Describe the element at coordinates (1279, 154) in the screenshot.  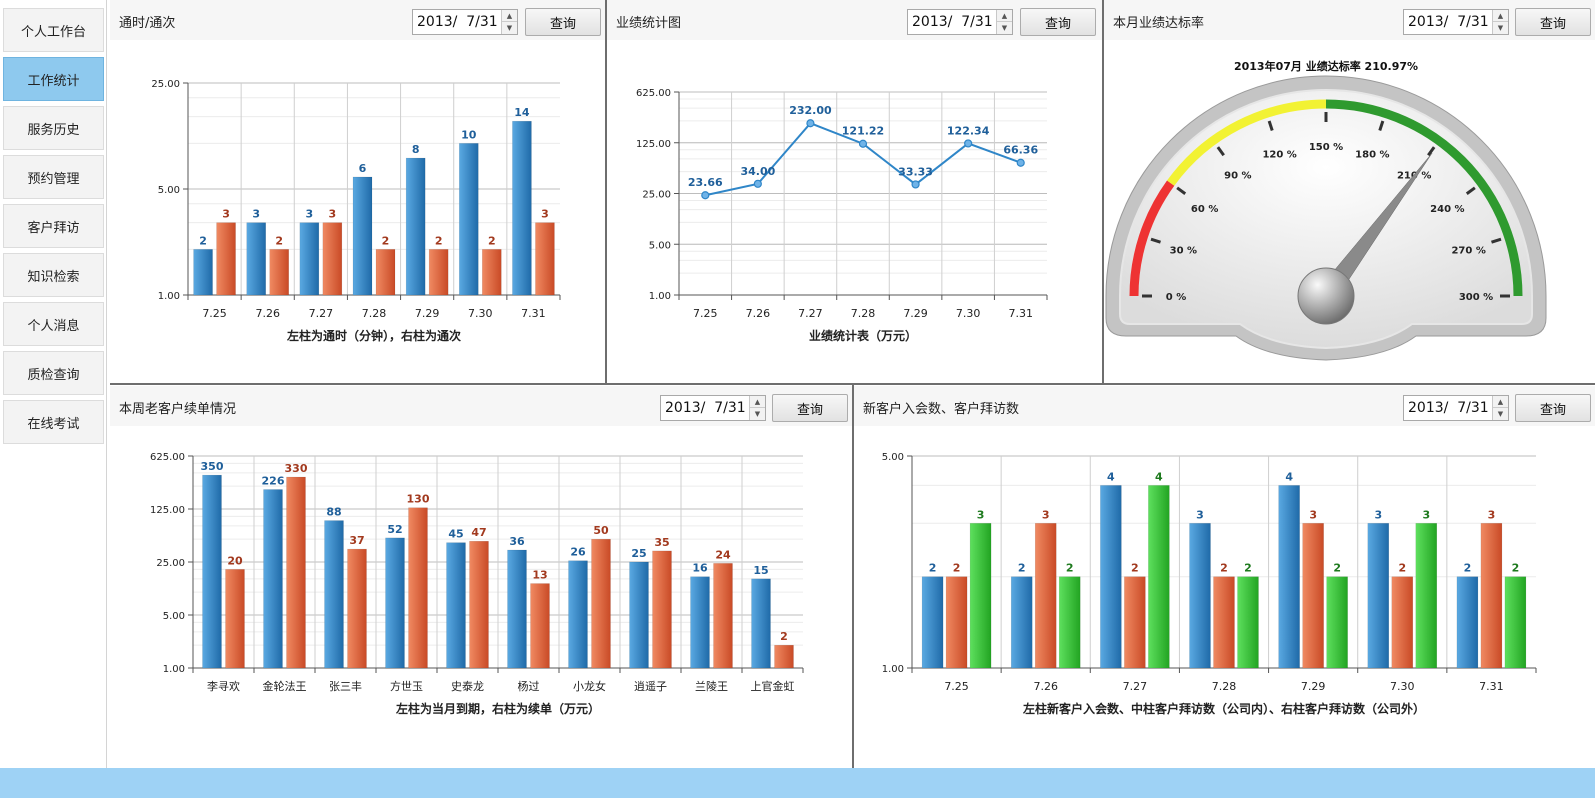
I see `gauge-tick-label: 120 %` at that location.